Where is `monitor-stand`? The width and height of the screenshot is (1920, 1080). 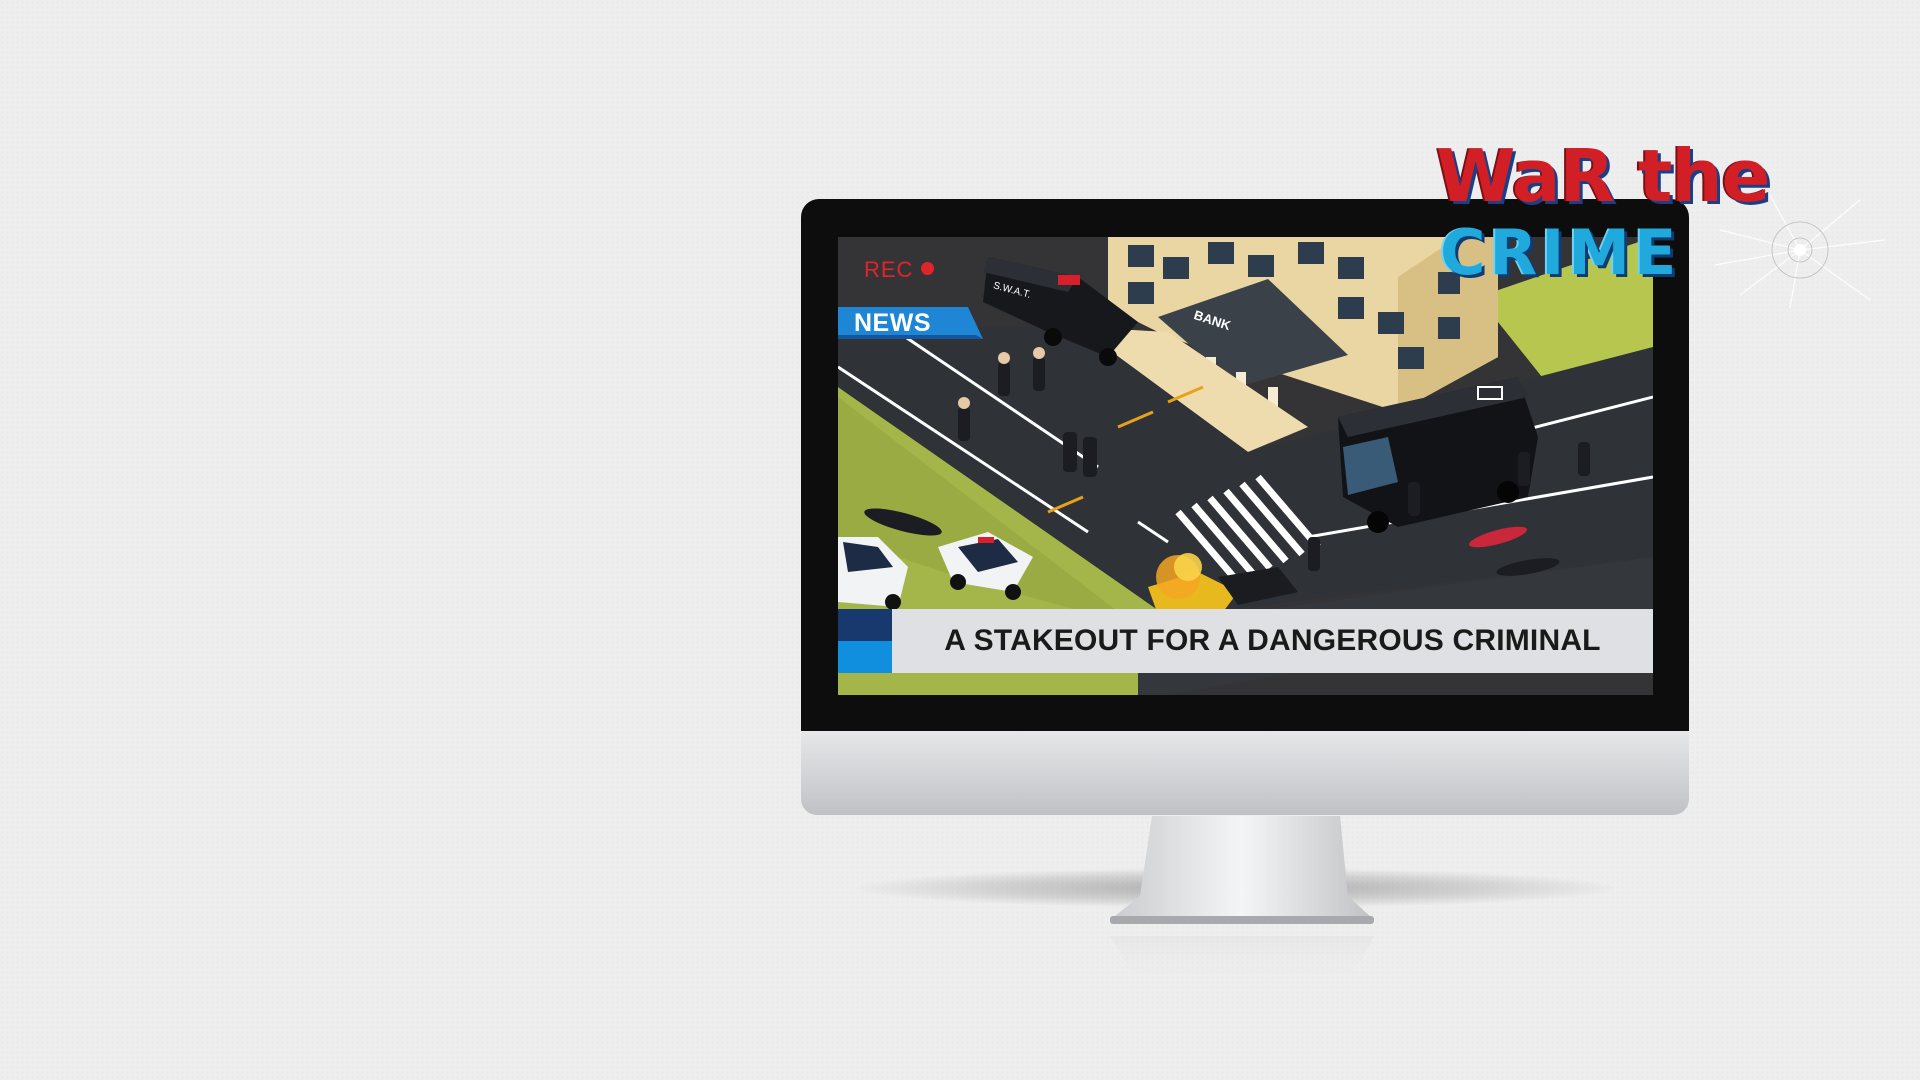 monitor-stand is located at coordinates (1242, 870).